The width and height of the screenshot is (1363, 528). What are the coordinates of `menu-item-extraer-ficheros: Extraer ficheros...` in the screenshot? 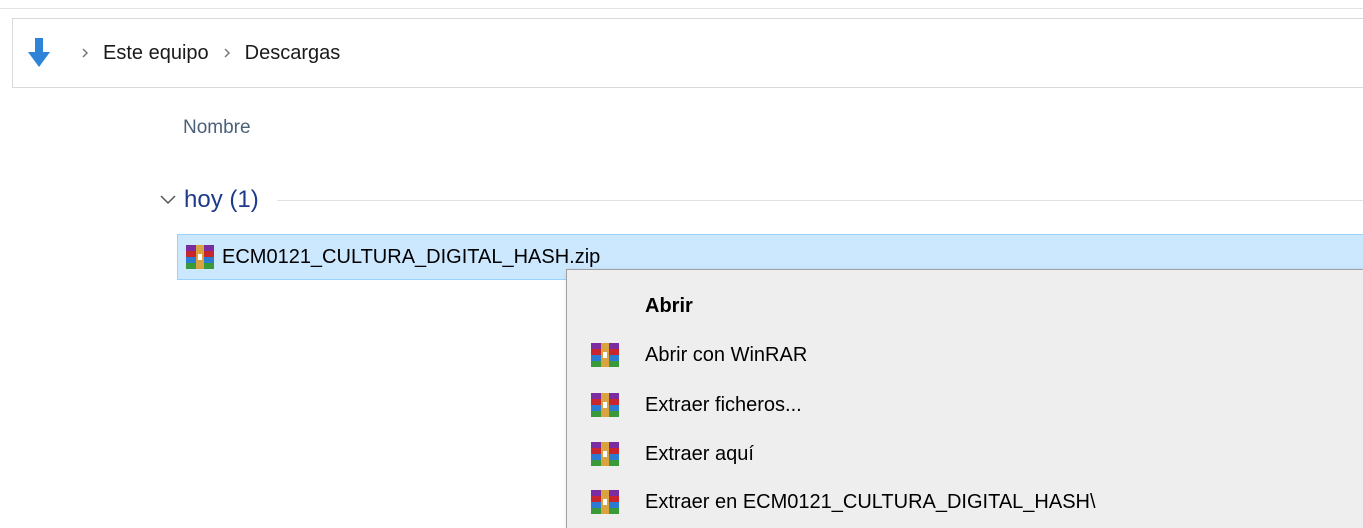 It's located at (965, 405).